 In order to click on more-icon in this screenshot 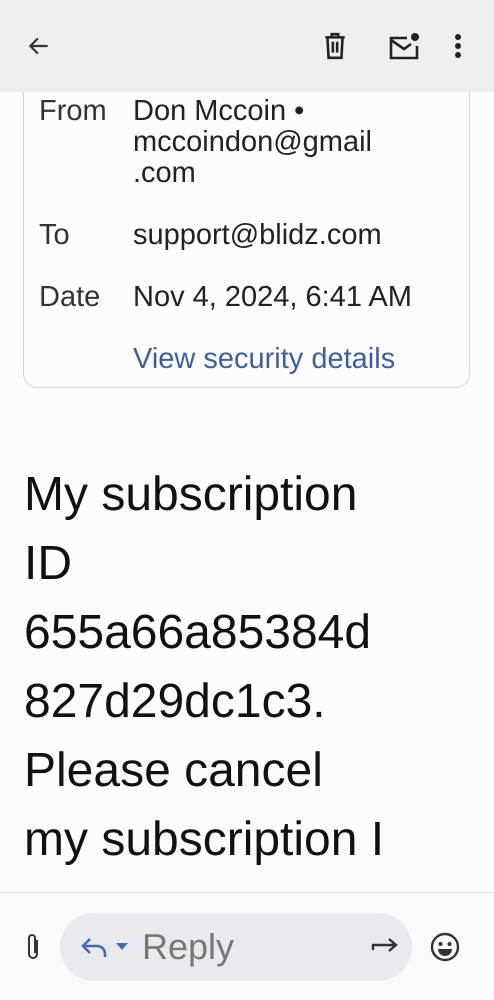, I will do `click(458, 46)`.